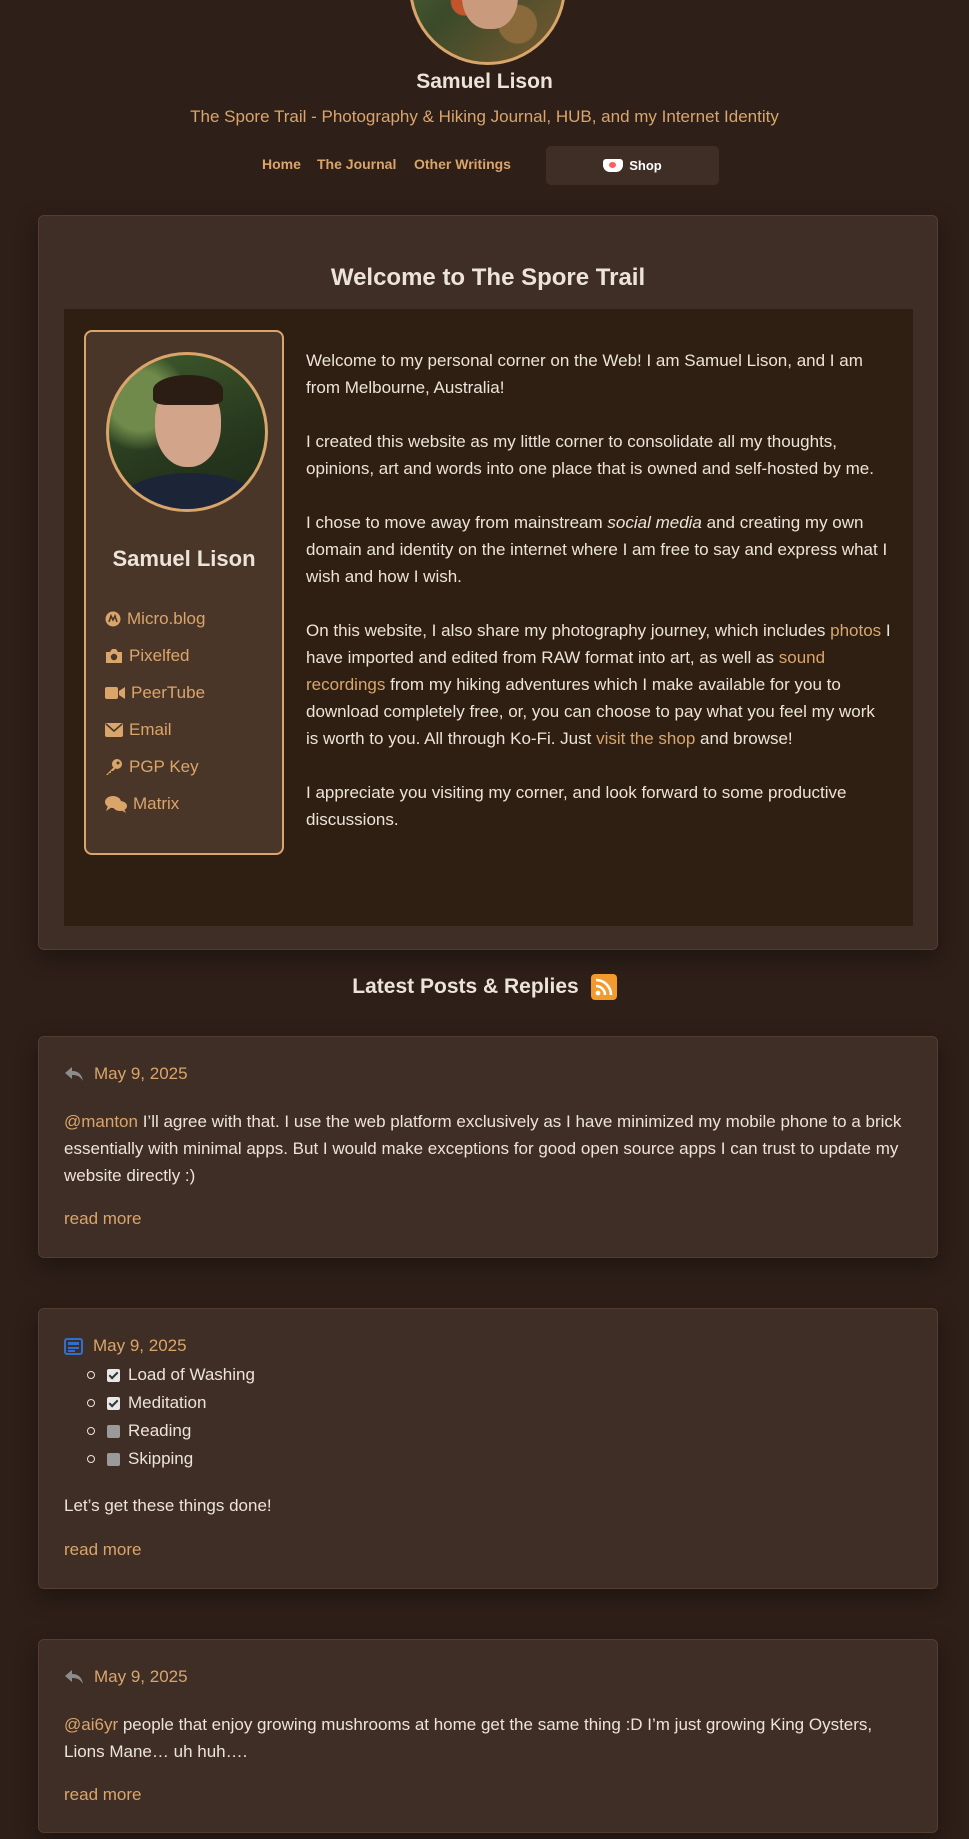 The height and width of the screenshot is (1839, 969). I want to click on header-avatar, so click(487, 32).